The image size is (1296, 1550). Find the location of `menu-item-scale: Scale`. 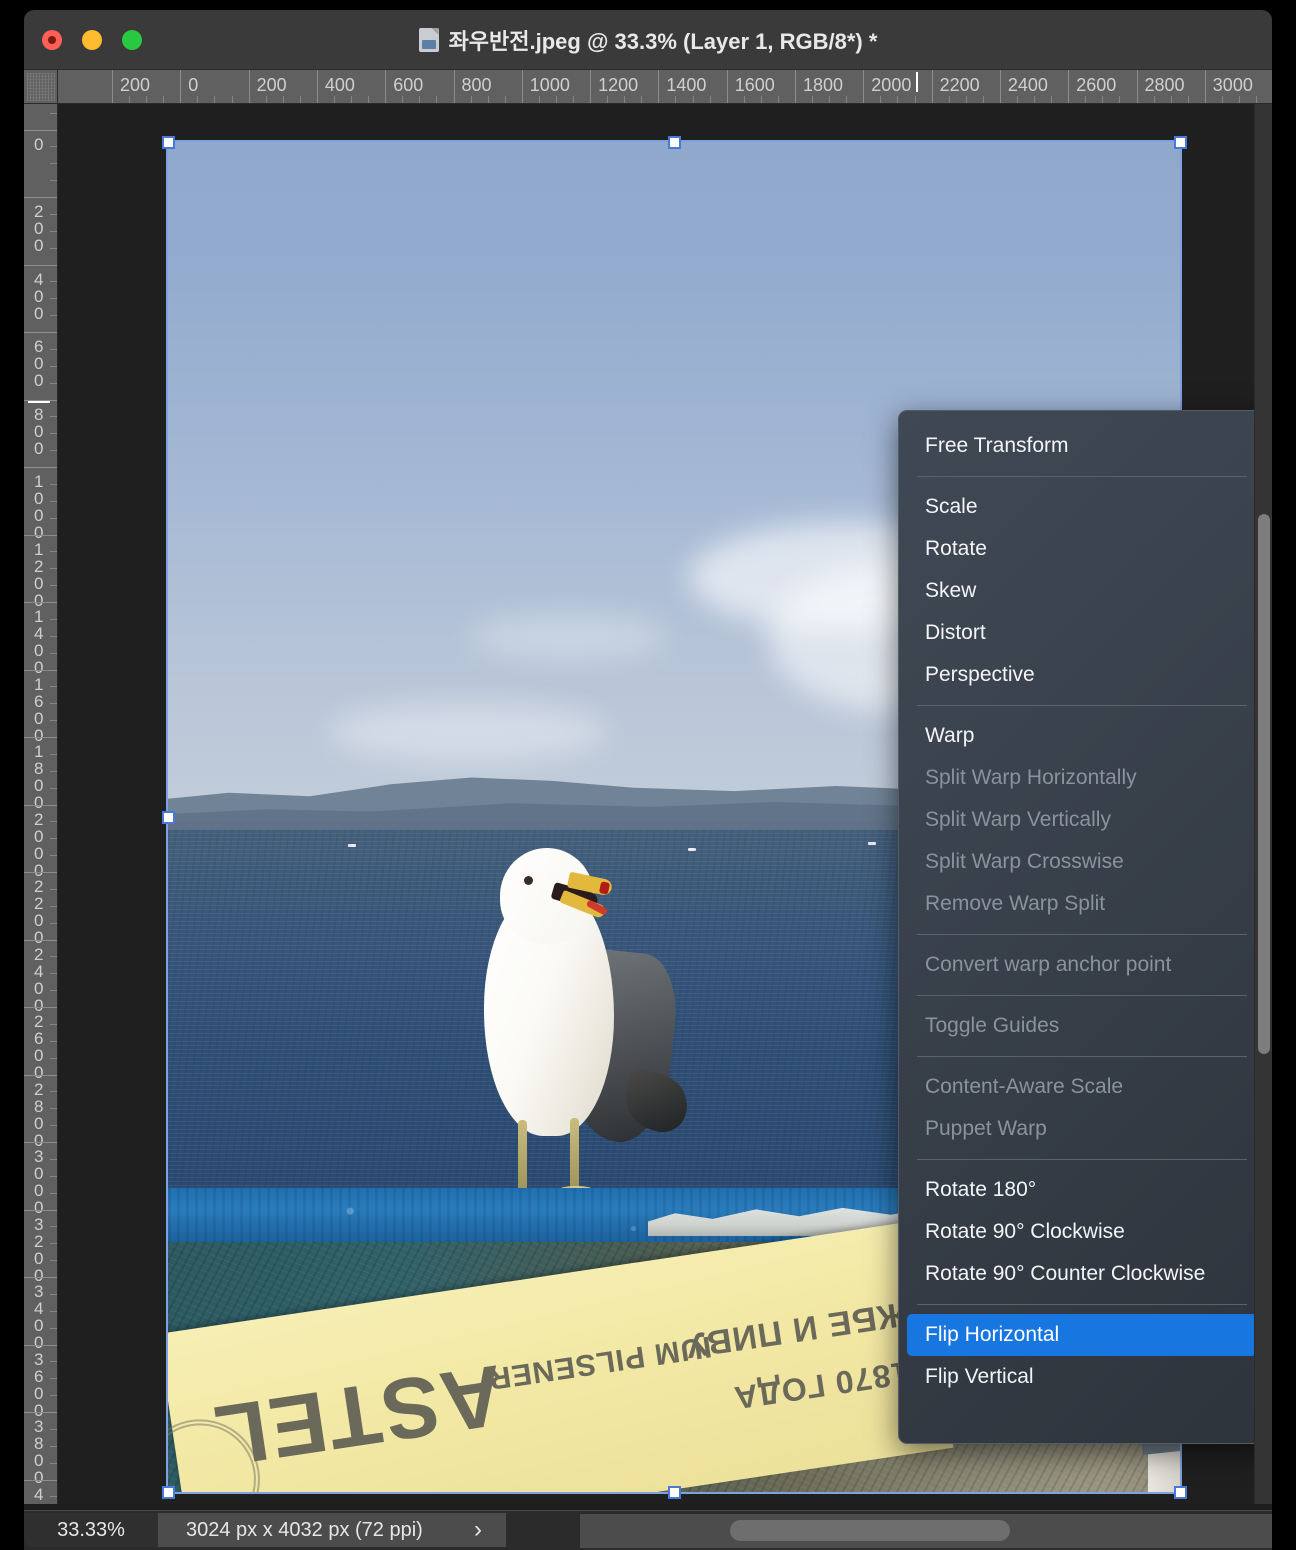

menu-item-scale: Scale is located at coordinates (1082, 507).